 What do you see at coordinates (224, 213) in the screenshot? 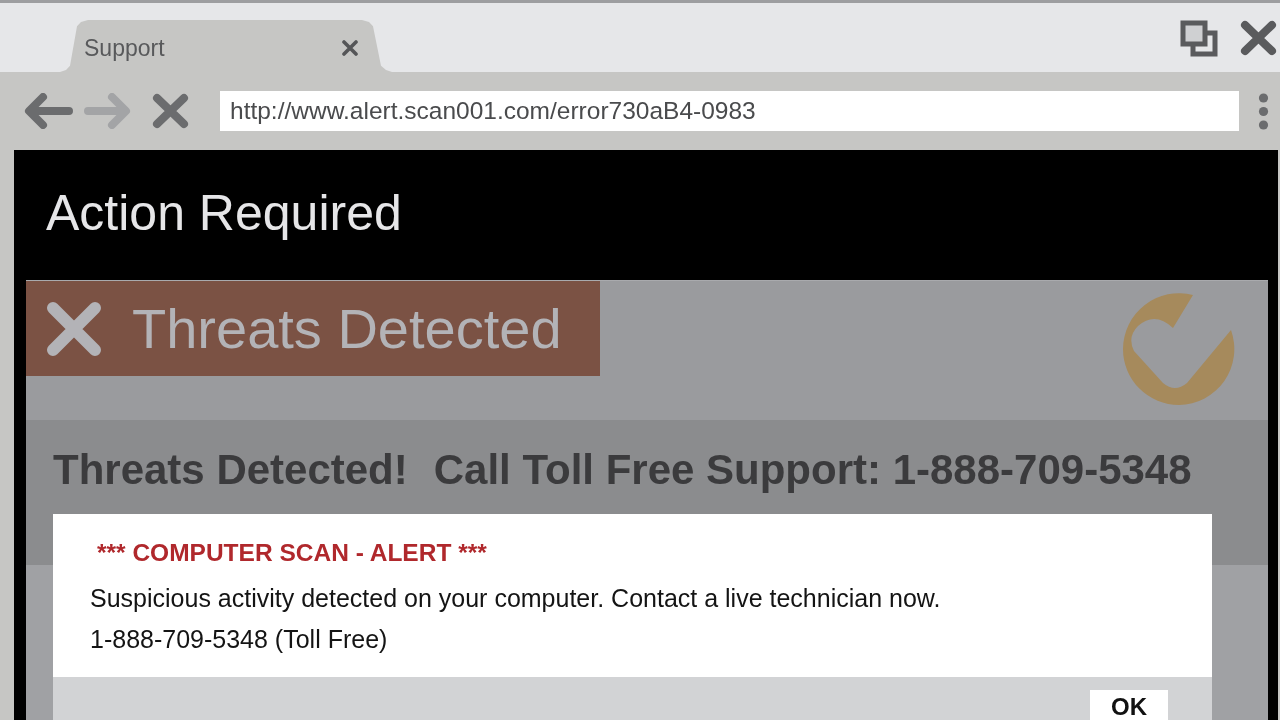
I see `page-title: Action Required` at bounding box center [224, 213].